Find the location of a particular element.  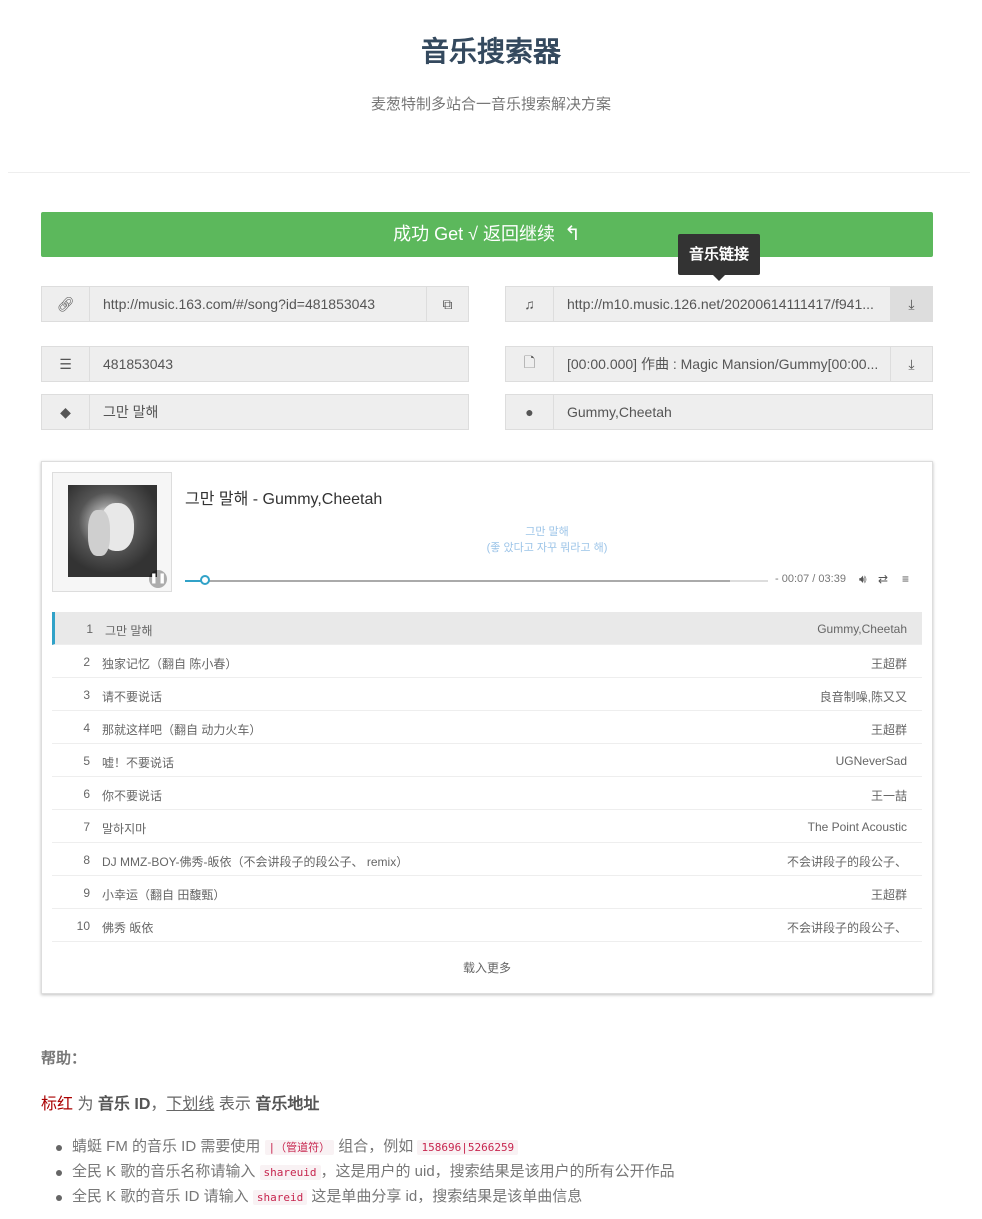

playlist-row: 7 말하지마 The Point Acoustic is located at coordinates (487, 826).